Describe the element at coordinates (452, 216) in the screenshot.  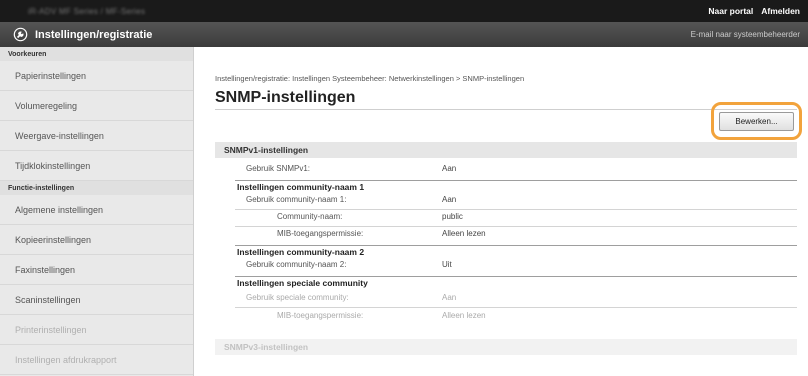
I see `setting-value: public` at that location.